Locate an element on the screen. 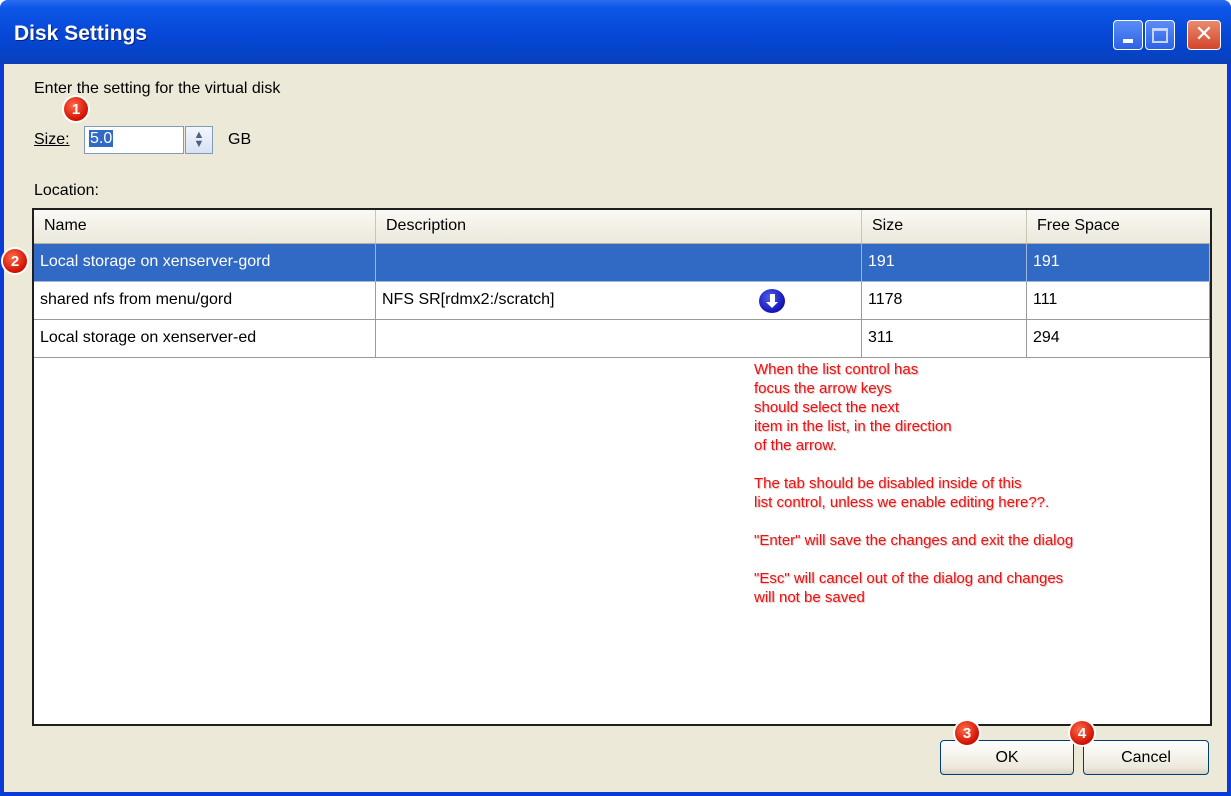 The image size is (1231, 796). cell-size: 311 is located at coordinates (944, 339).